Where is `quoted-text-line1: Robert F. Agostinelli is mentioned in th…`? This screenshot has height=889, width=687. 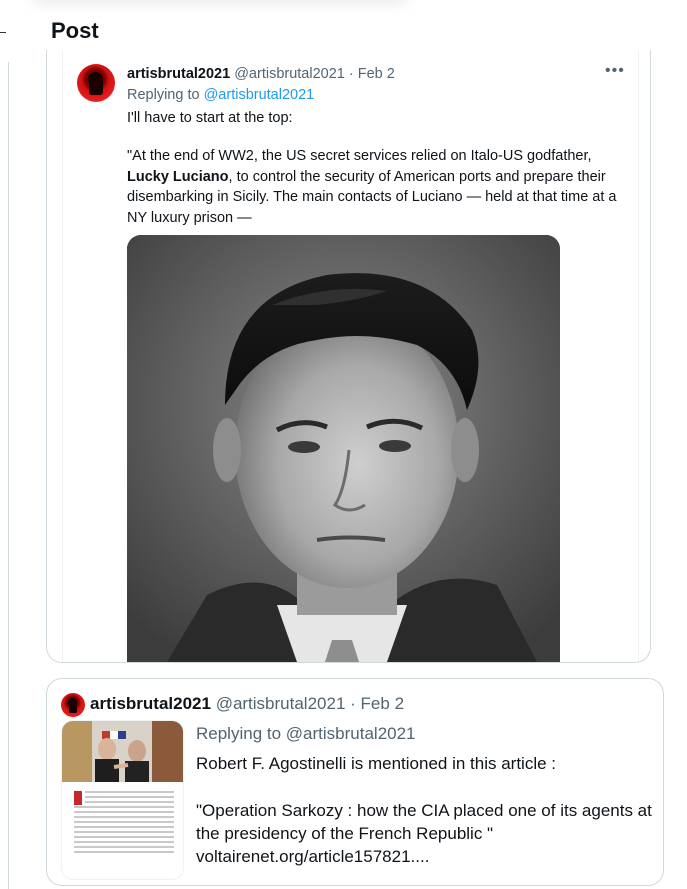 quoted-text-line1: Robert F. Agostinelli is mentioned in th… is located at coordinates (376, 763).